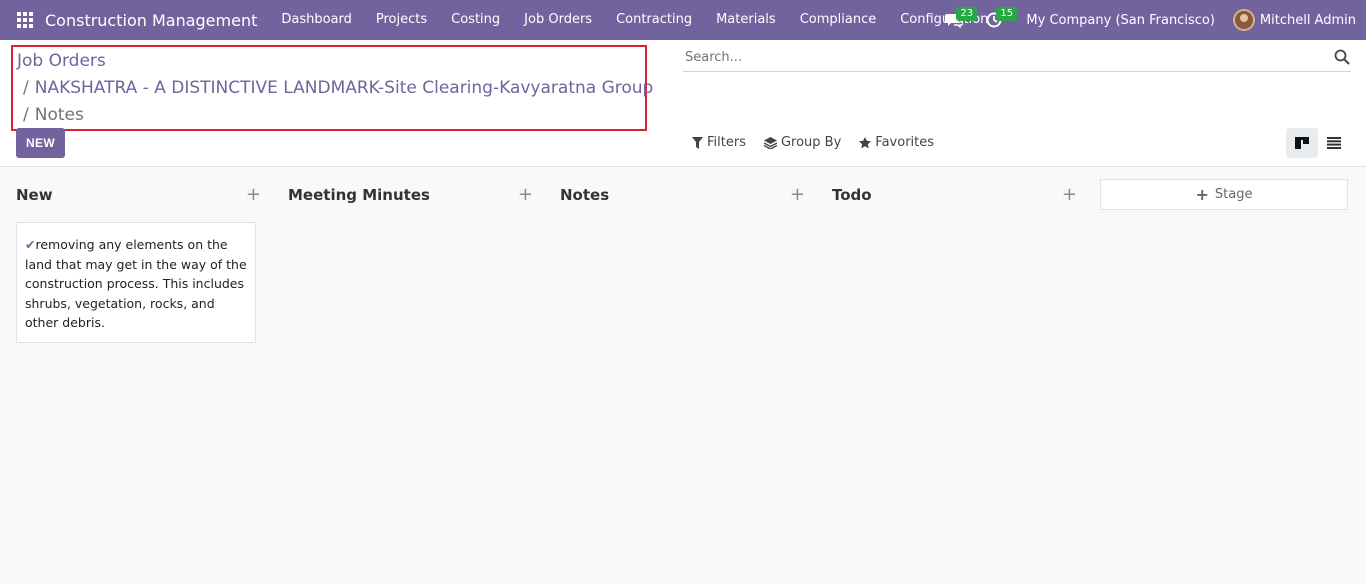 Image resolution: width=1366 pixels, height=584 pixels. Describe the element at coordinates (151, 20) in the screenshot. I see `app-brand: Construction Management` at that location.